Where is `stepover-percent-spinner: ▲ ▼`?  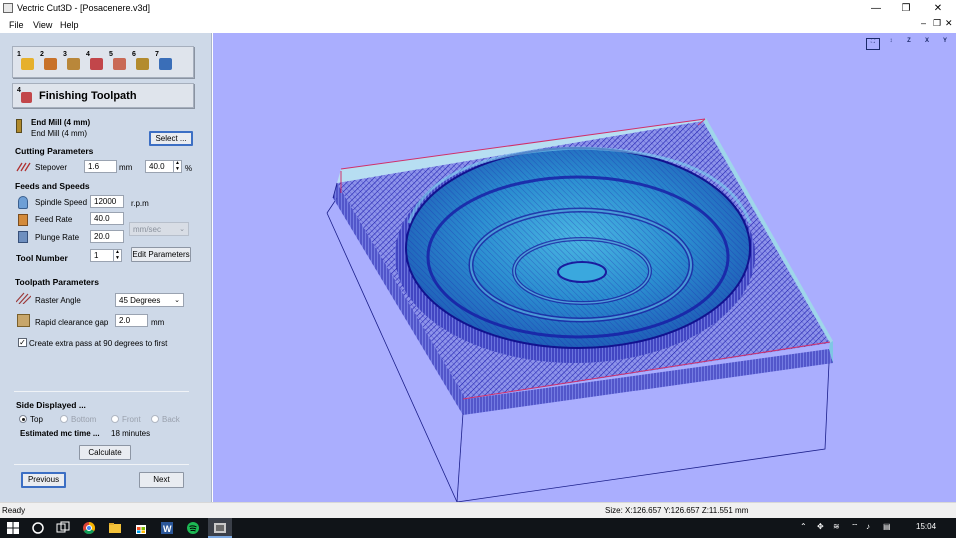
stepover-percent-spinner: ▲ ▼ is located at coordinates (177, 166).